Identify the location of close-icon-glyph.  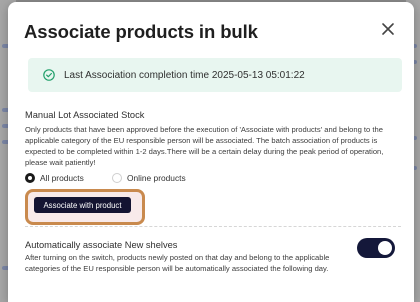
(388, 29).